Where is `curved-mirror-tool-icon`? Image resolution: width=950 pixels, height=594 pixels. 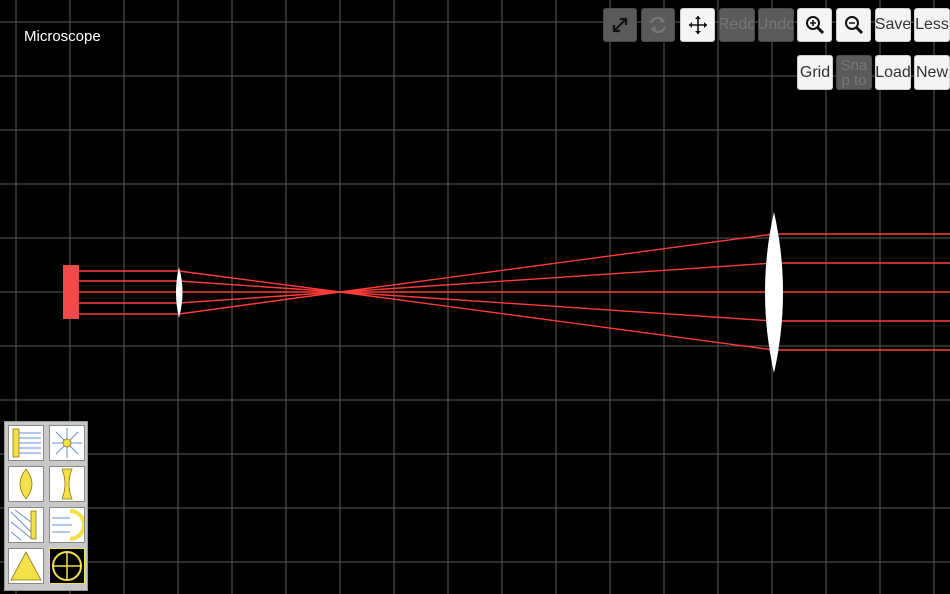 curved-mirror-tool-icon is located at coordinates (67, 525).